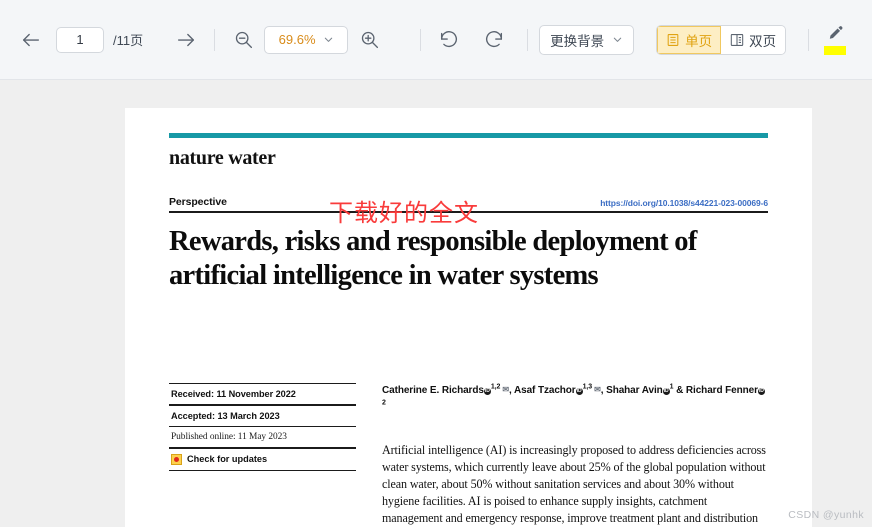 This screenshot has width=872, height=527. I want to click on watermark-label: CSDN @yunhk, so click(826, 515).